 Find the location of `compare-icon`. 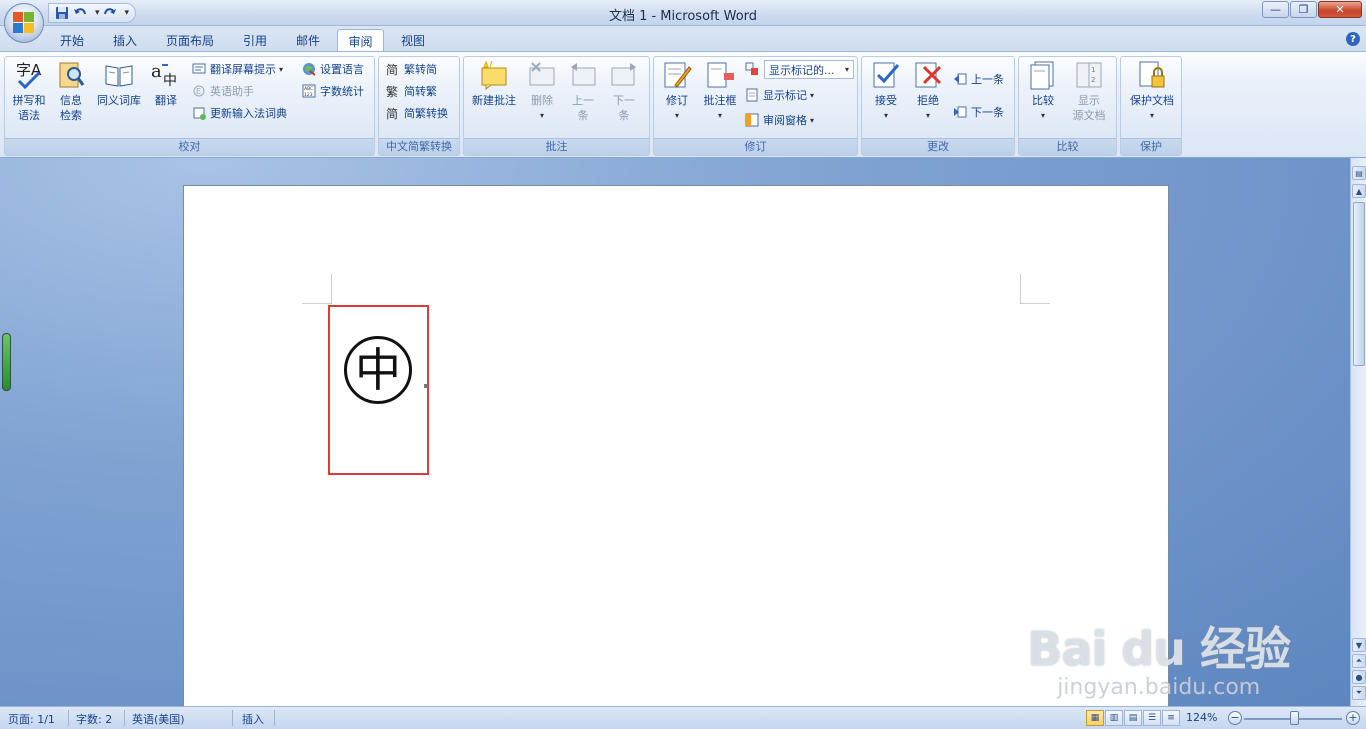

compare-icon is located at coordinates (1043, 75).